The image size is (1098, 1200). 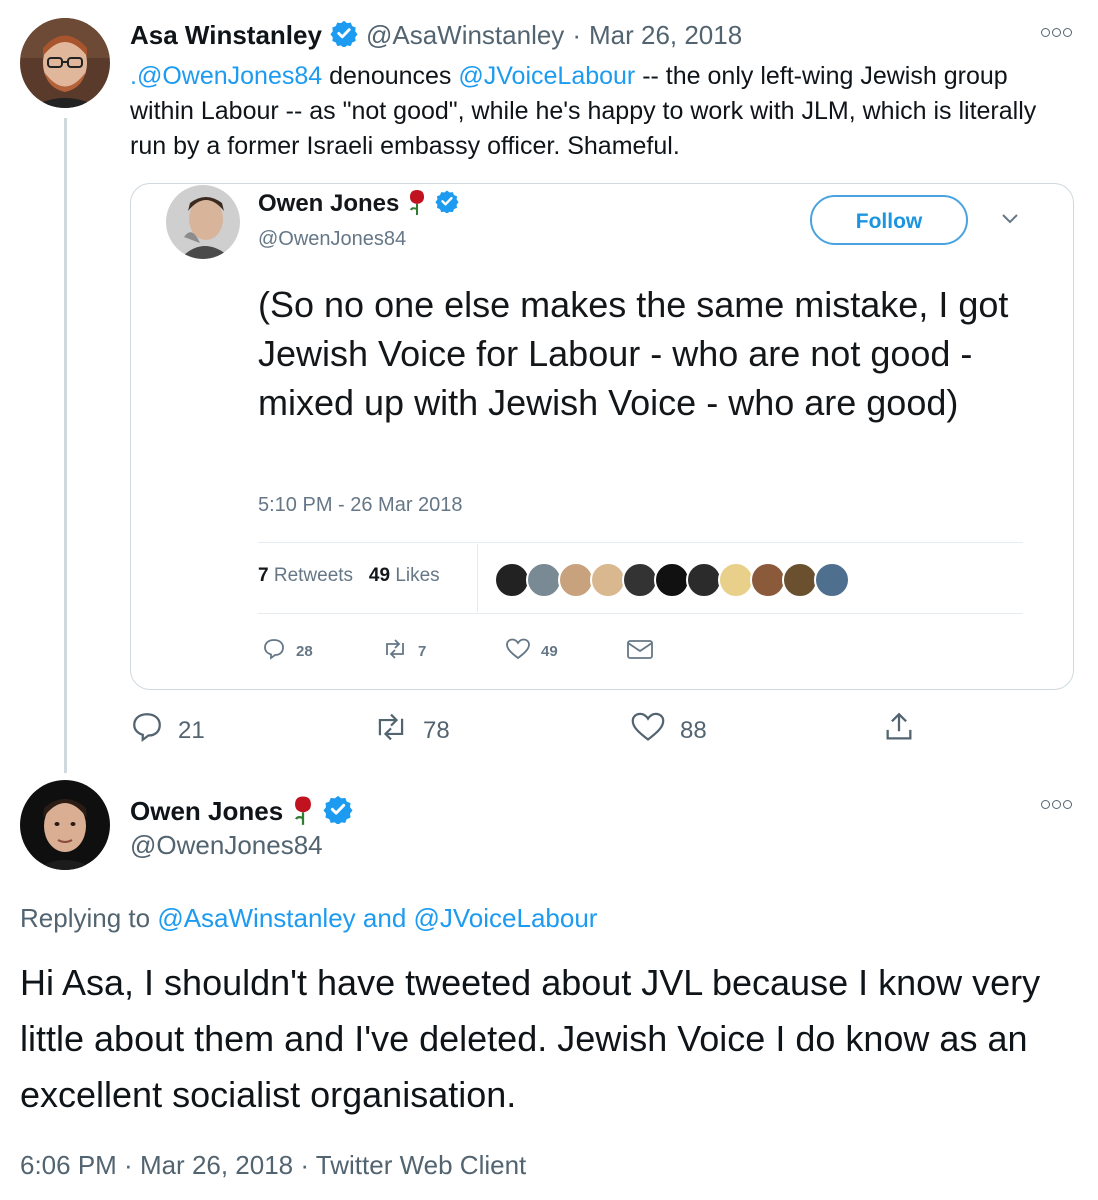 What do you see at coordinates (313, 575) in the screenshot?
I see `retweets-label: Retweets` at bounding box center [313, 575].